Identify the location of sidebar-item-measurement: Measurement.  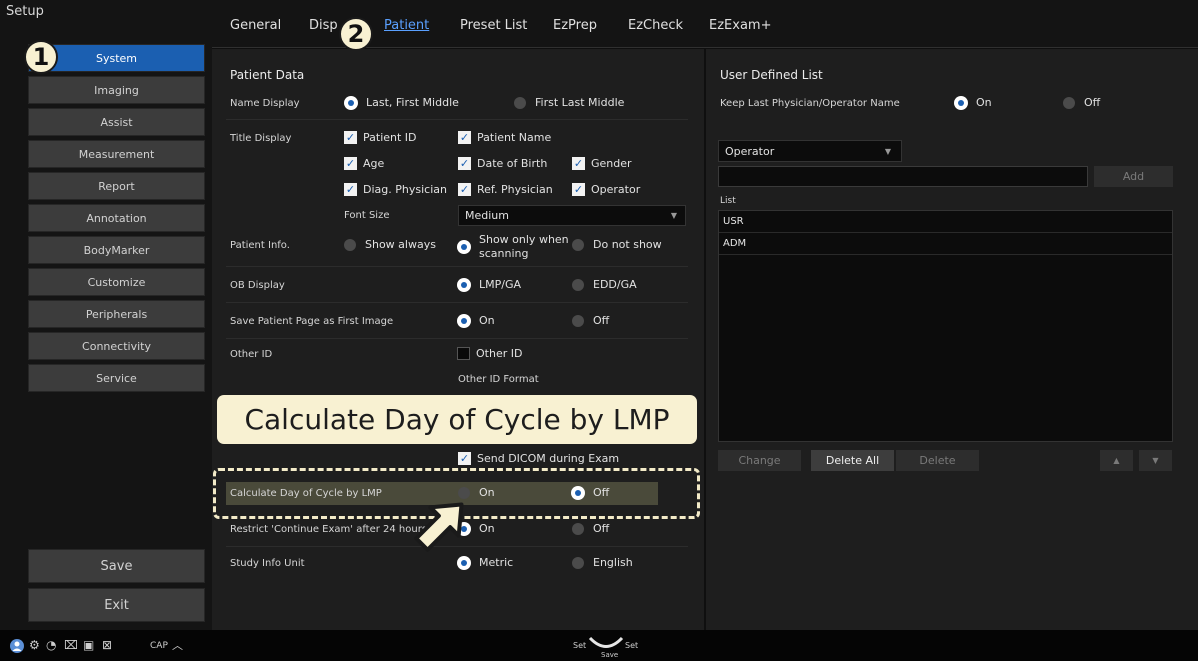
(116, 154).